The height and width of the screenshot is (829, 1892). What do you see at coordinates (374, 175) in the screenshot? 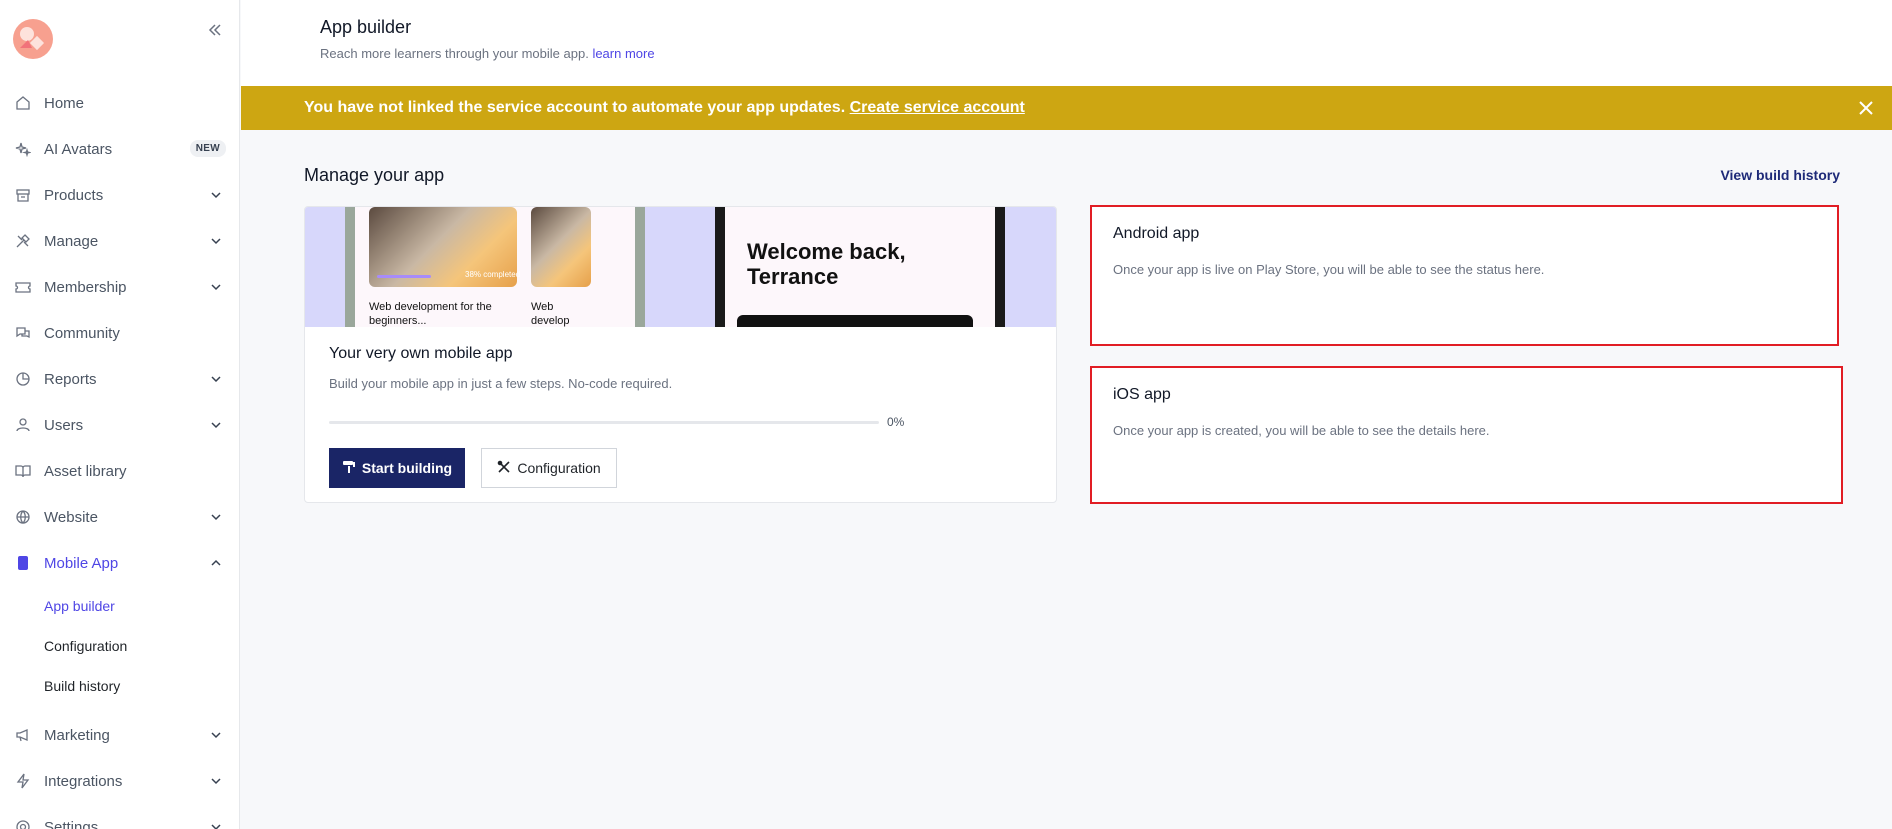
I see `section-title: Manage your app` at bounding box center [374, 175].